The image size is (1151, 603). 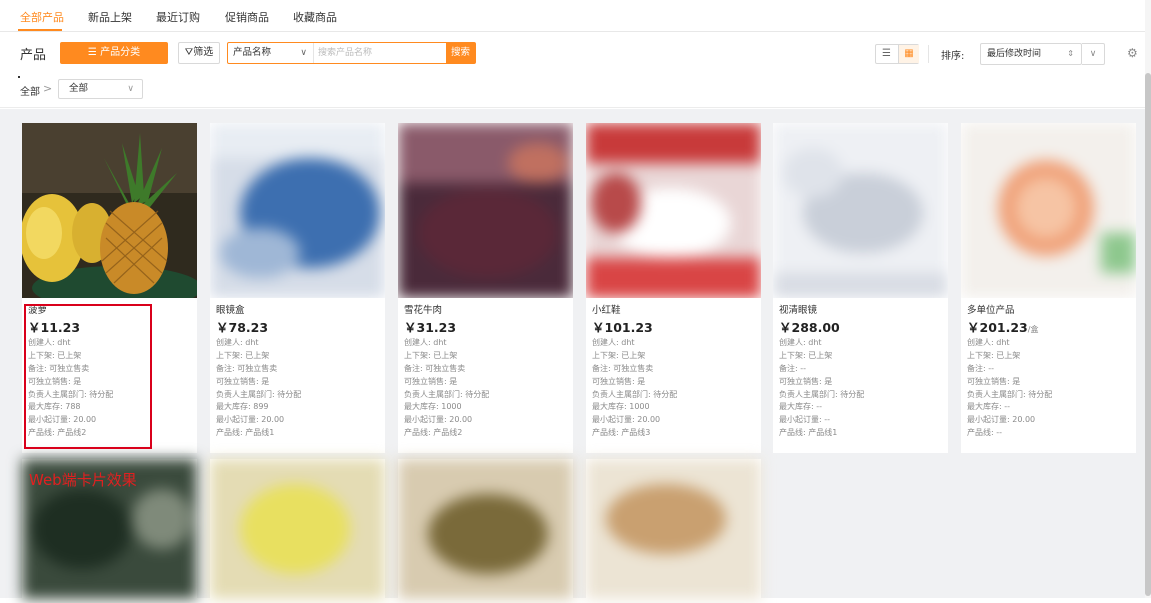 I want to click on scrollbar-thumb, so click(x=1148, y=334).